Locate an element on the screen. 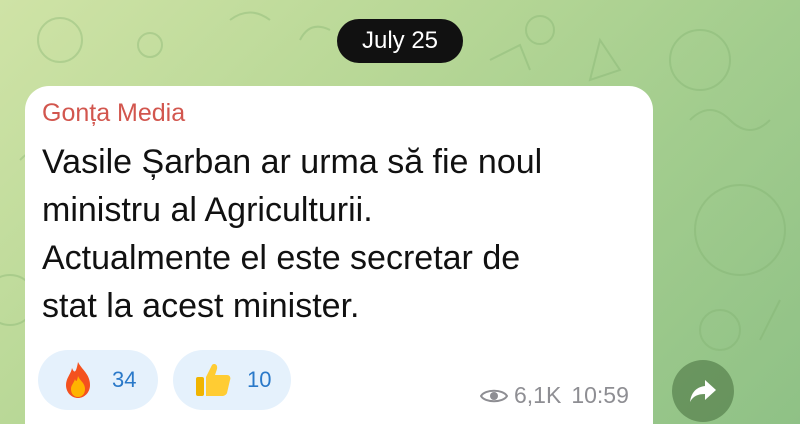 Image resolution: width=800 pixels, height=424 pixels. reaction-count: 10 is located at coordinates (259, 379).